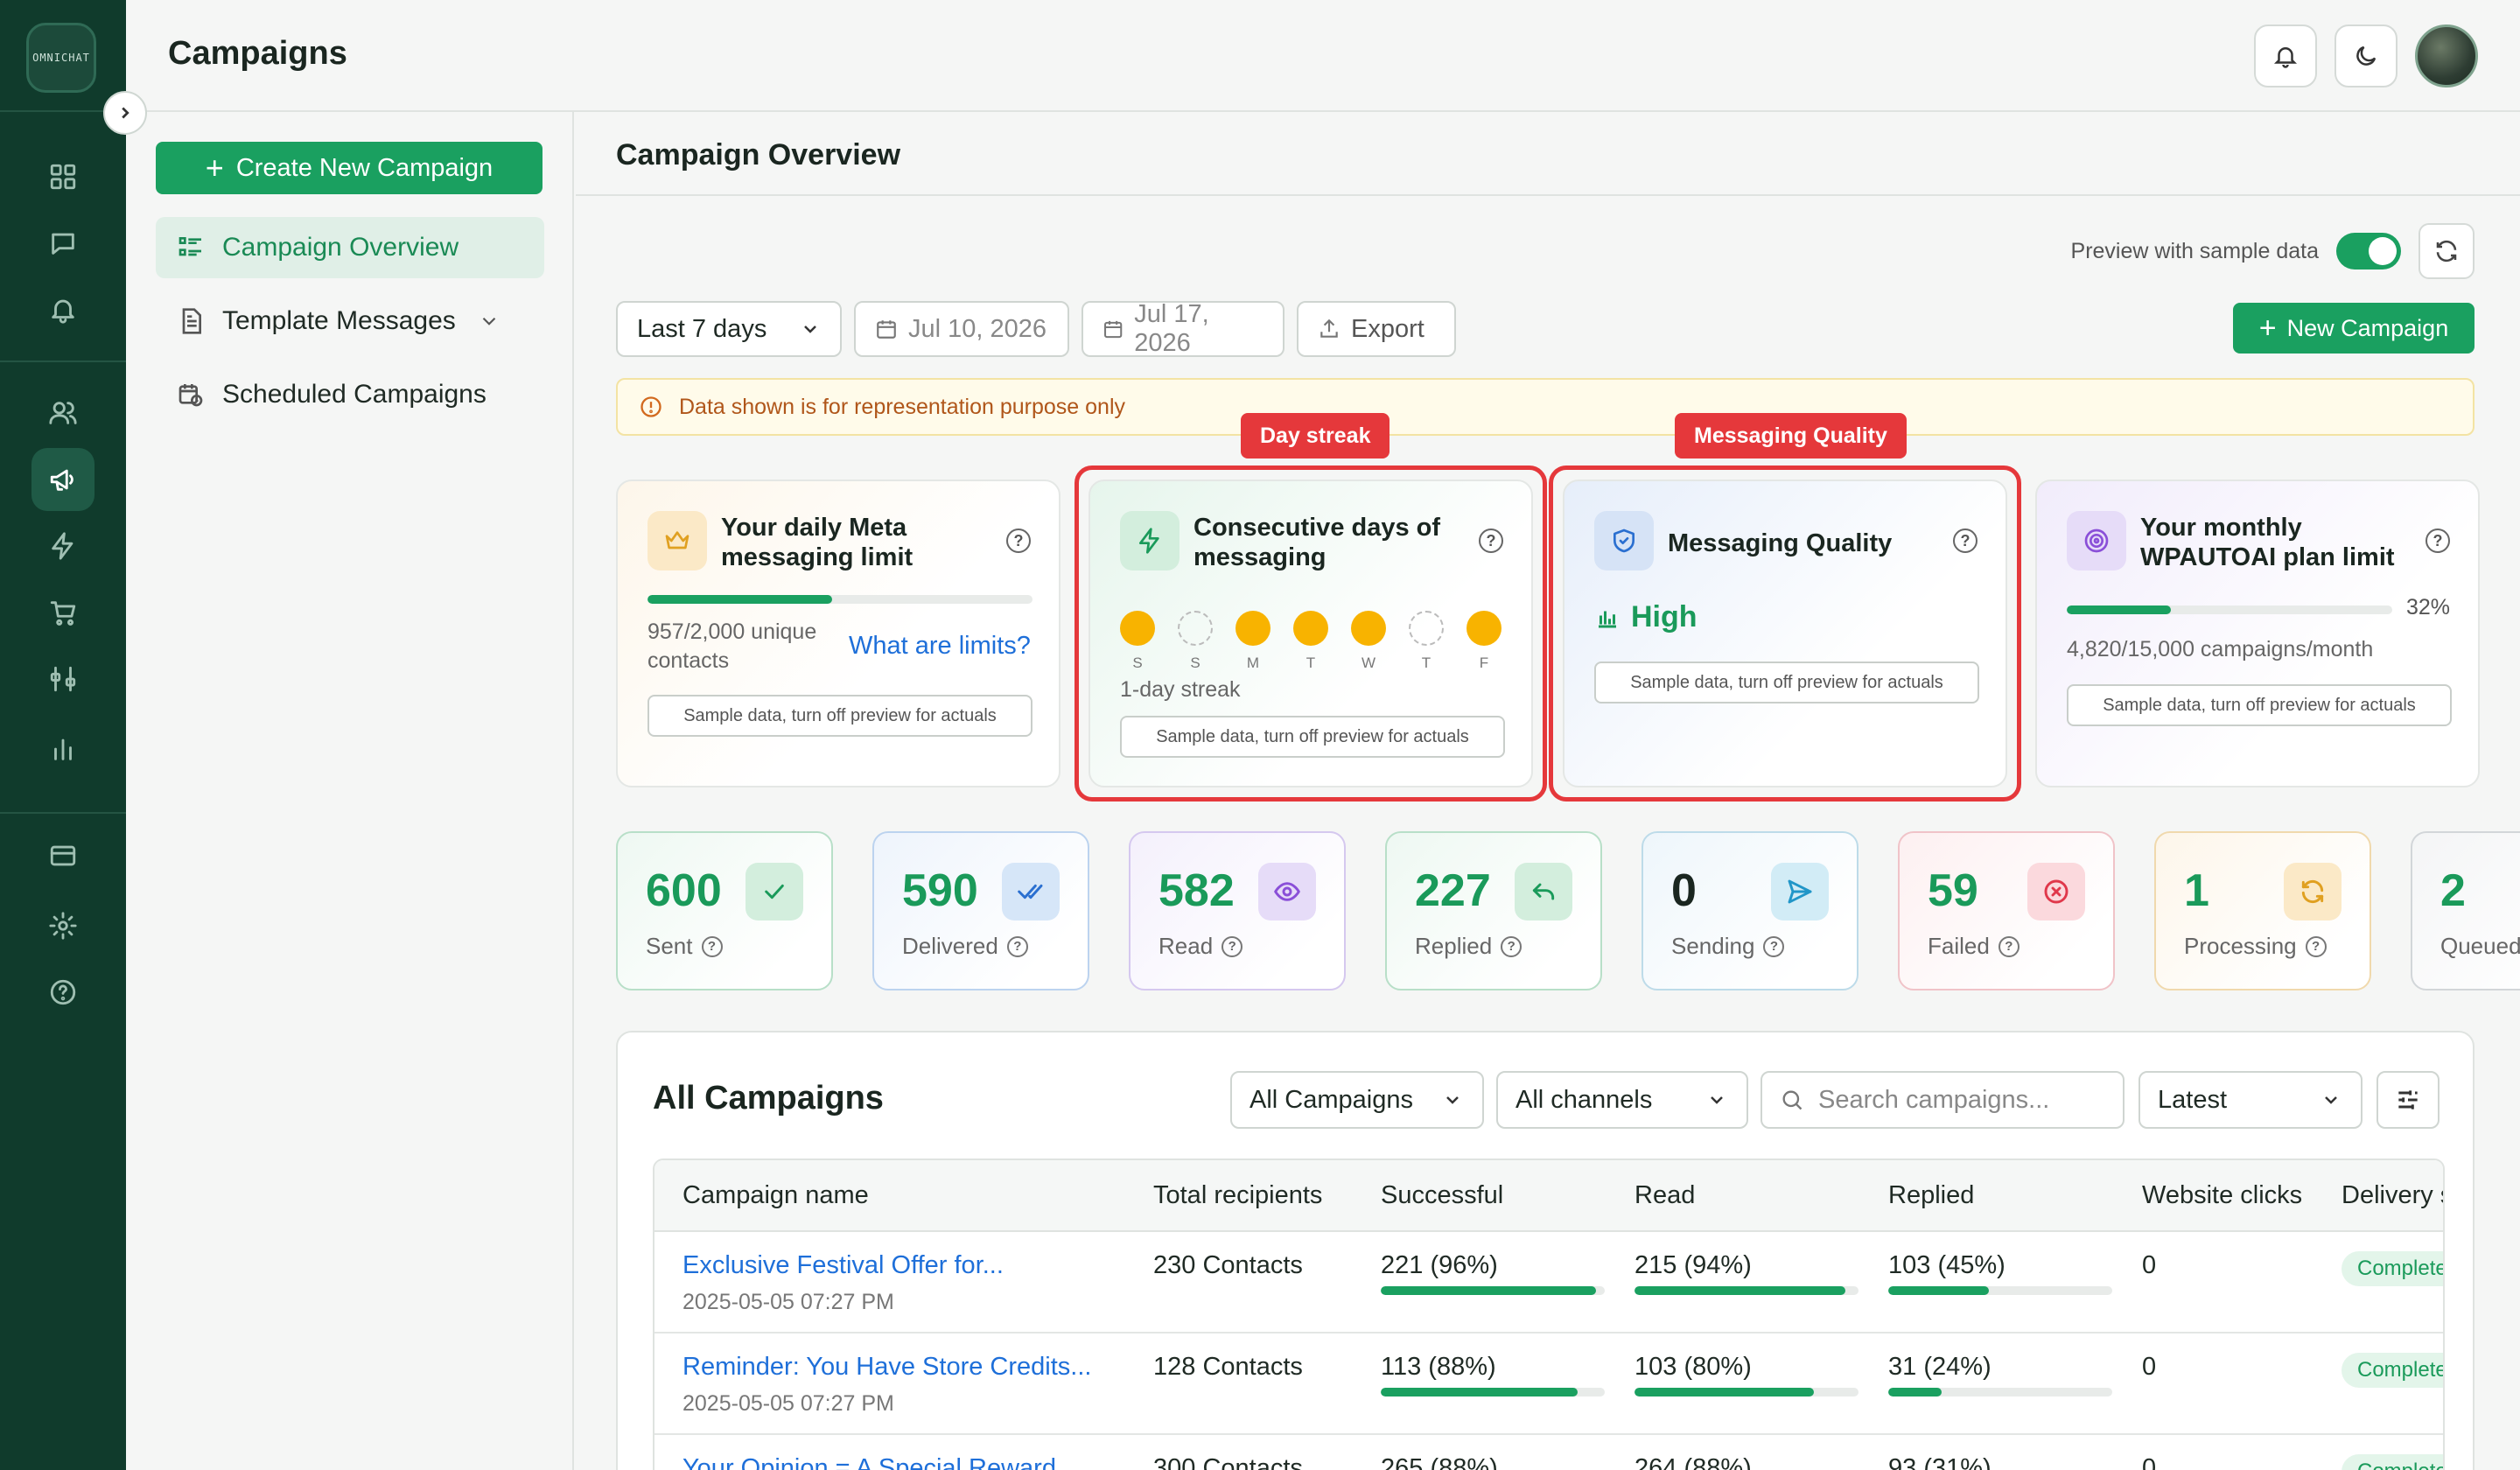  I want to click on recipients-cell: 300 Contacts, so click(1228, 1462).